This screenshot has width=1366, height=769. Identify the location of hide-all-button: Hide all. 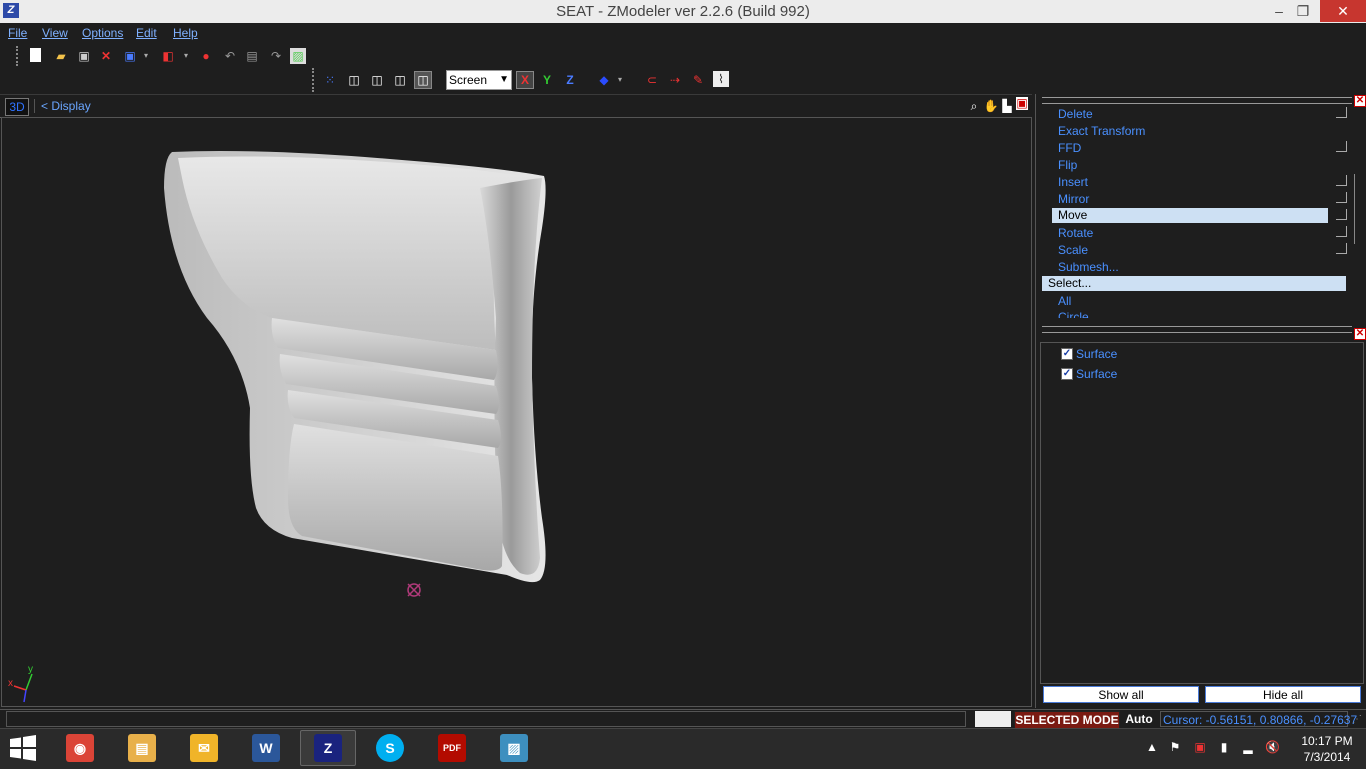
(1283, 694).